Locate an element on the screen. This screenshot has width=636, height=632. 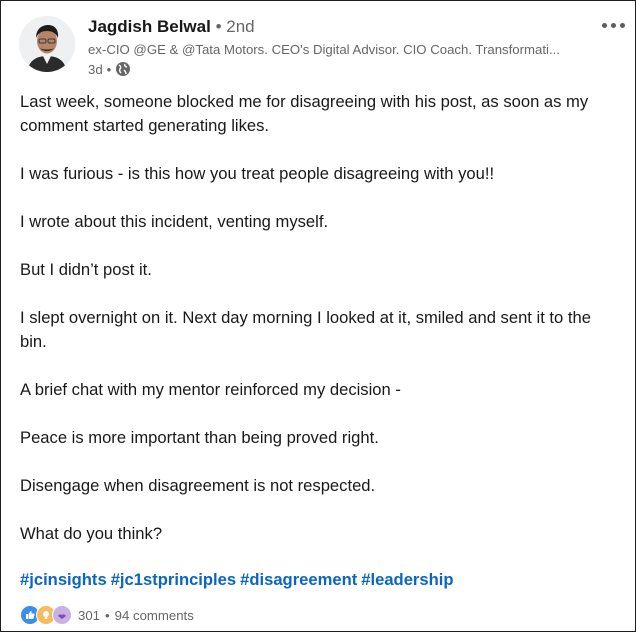
hashtag-link: #disagreement is located at coordinates (298, 580).